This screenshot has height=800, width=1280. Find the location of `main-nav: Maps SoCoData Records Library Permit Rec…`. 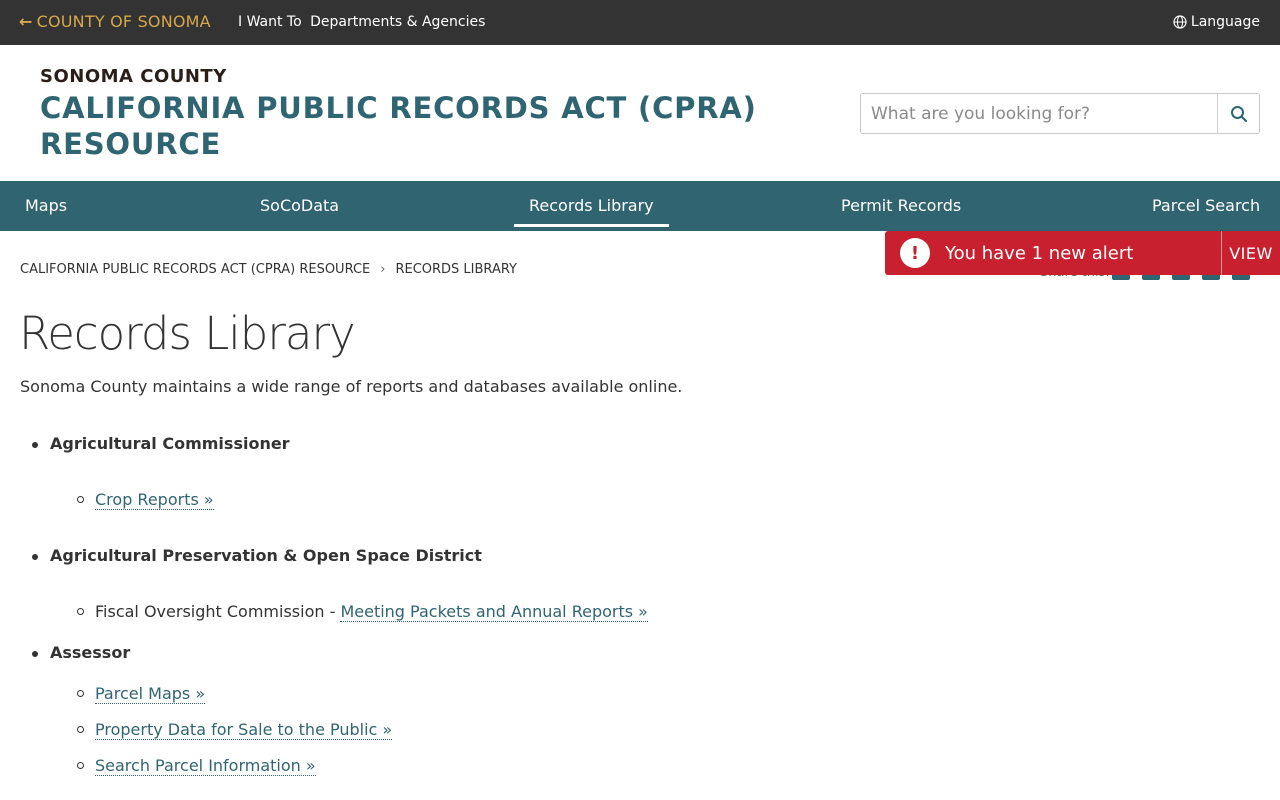

main-nav: Maps SoCoData Records Library Permit Rec… is located at coordinates (640, 206).